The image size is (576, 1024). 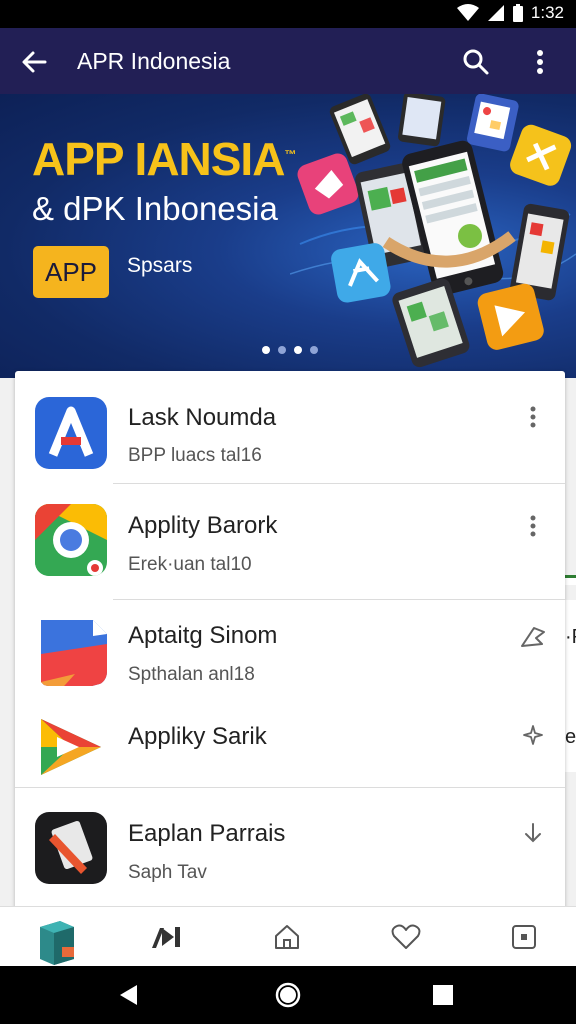 What do you see at coordinates (191, 674) in the screenshot?
I see `app-subtitle: Spthalan anl18` at bounding box center [191, 674].